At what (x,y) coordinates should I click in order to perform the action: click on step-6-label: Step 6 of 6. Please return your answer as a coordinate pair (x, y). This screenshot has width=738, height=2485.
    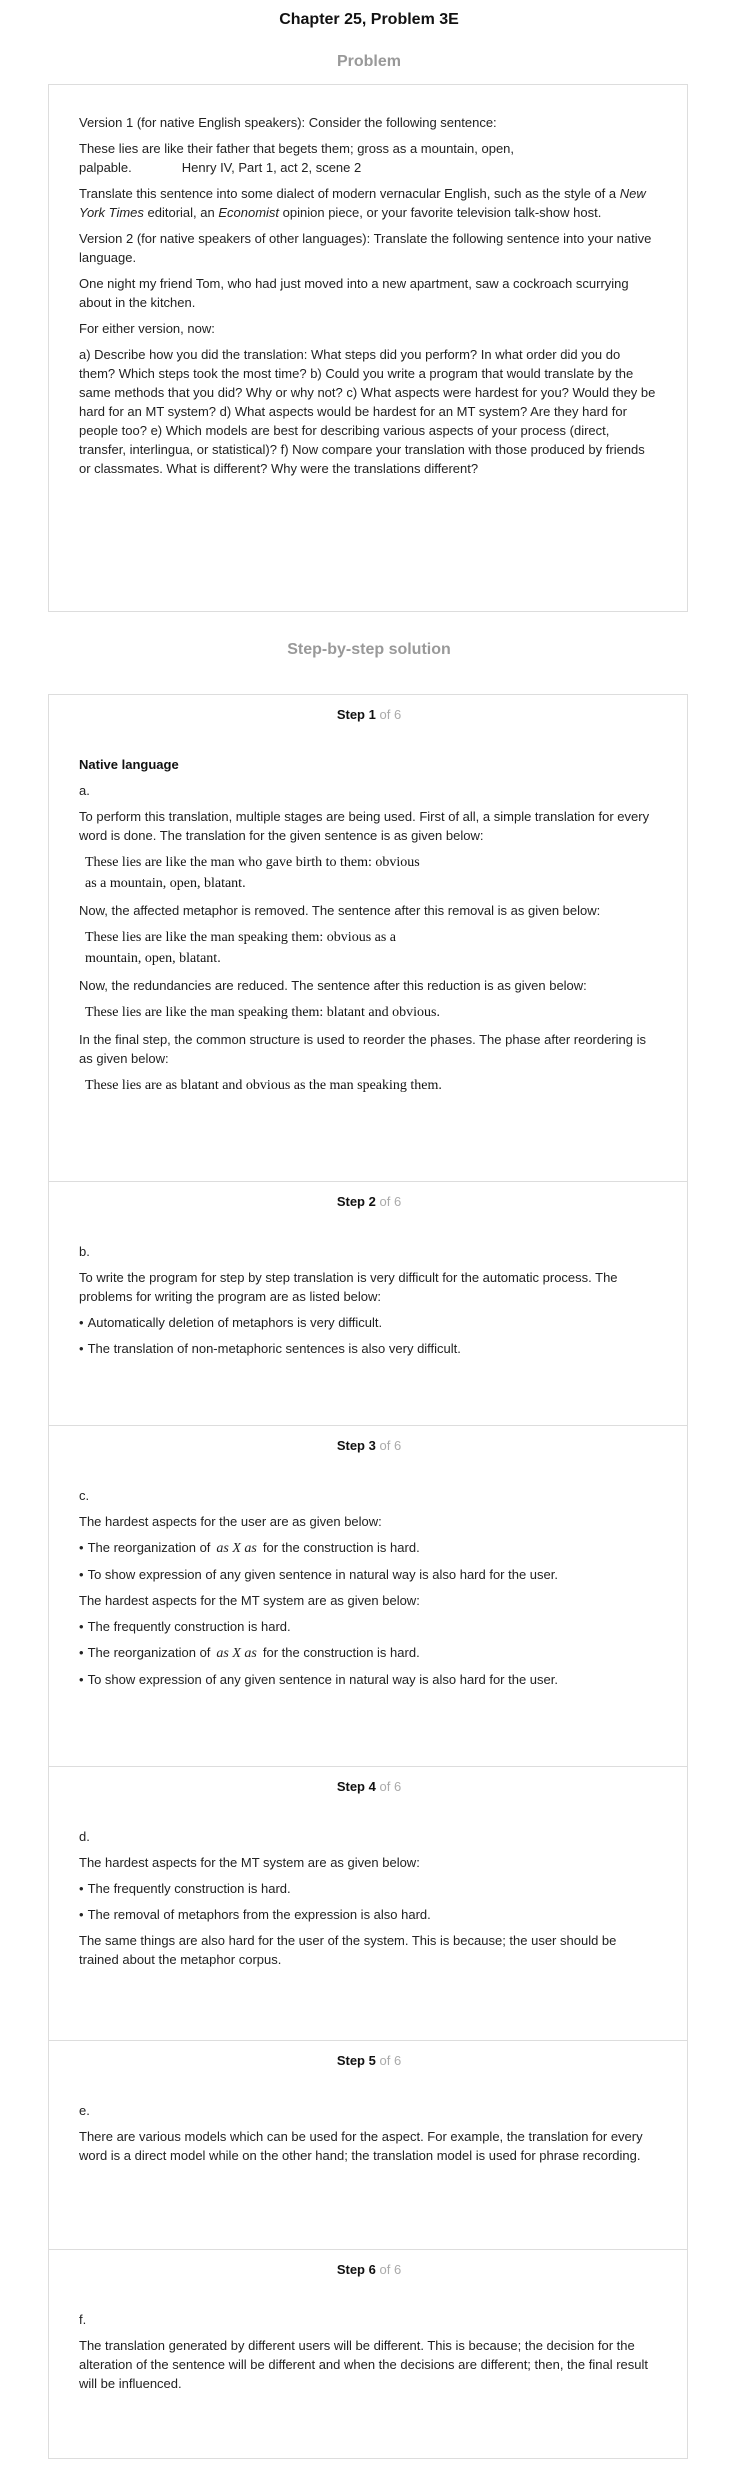
    Looking at the image, I should click on (369, 2269).